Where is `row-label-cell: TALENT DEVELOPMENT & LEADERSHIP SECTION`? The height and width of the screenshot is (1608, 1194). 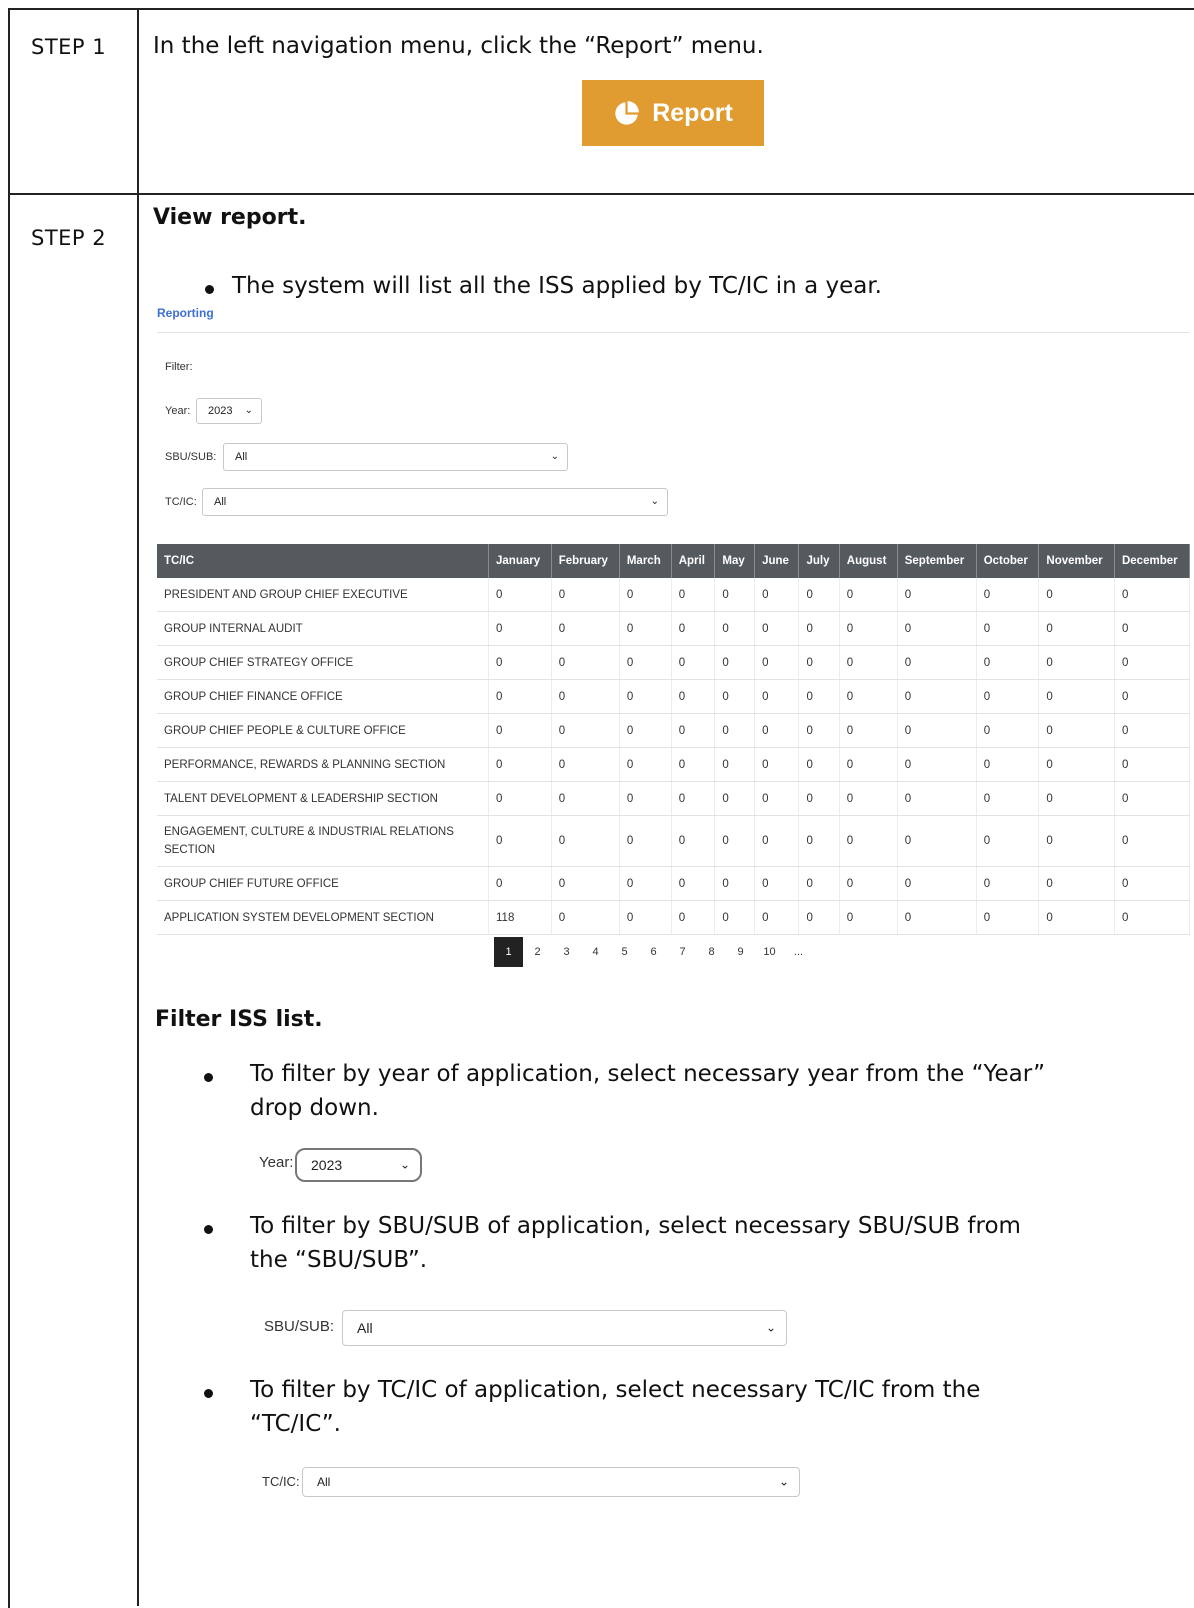 row-label-cell: TALENT DEVELOPMENT & LEADERSHIP SECTION is located at coordinates (323, 798).